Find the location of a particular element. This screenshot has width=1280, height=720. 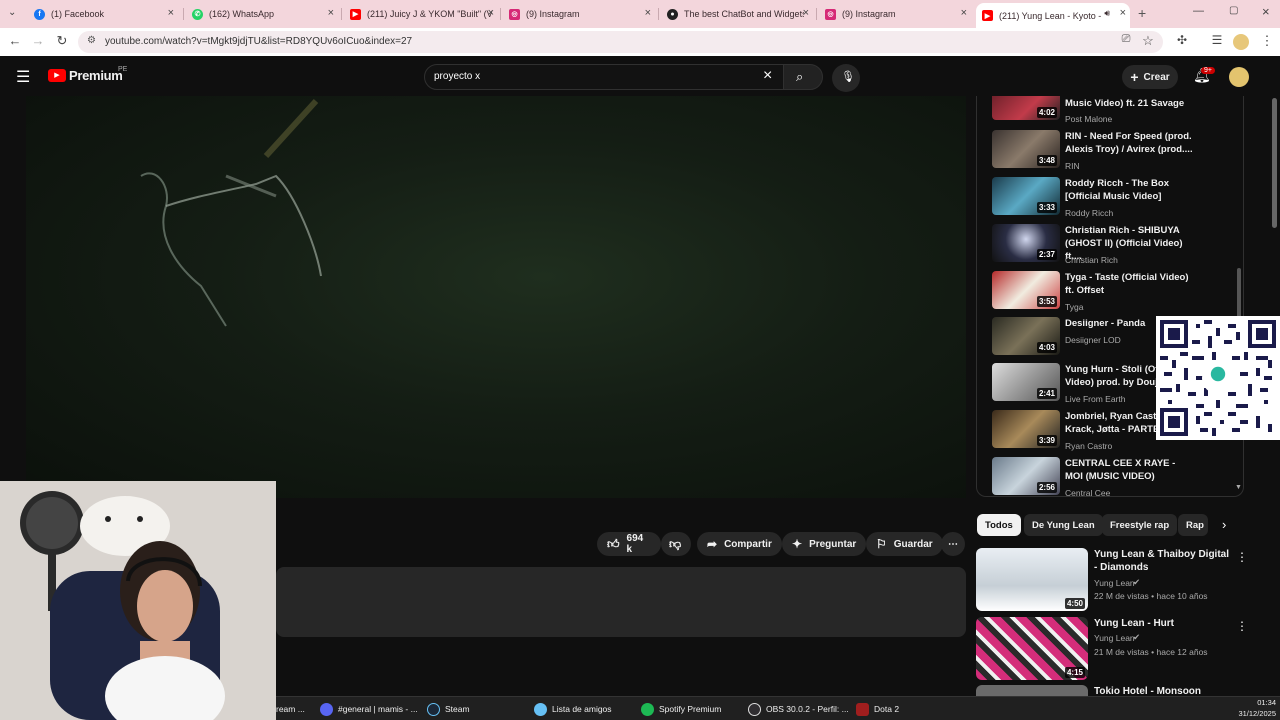

playlist-title: Tyga - Taste (Official Video) ft. Offset is located at coordinates (1127, 284).